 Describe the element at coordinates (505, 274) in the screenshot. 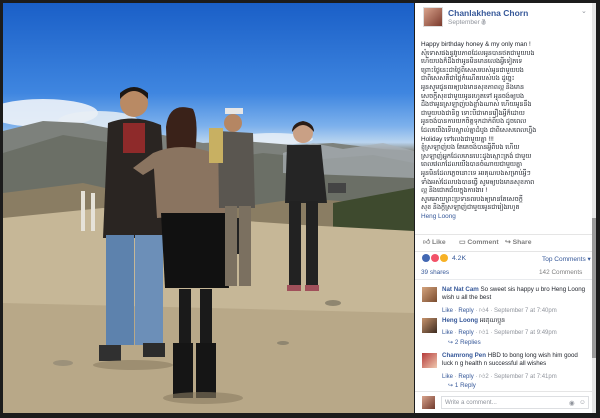

I see `shares-row: 39 shares 142 Comments` at that location.